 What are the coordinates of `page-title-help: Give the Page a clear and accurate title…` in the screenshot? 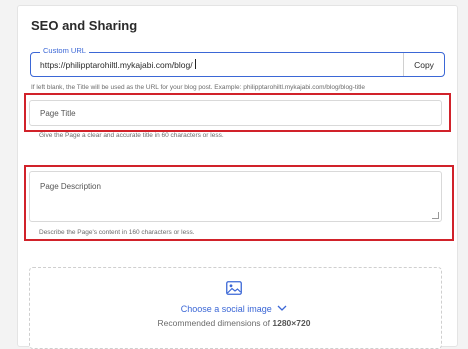 It's located at (131, 135).